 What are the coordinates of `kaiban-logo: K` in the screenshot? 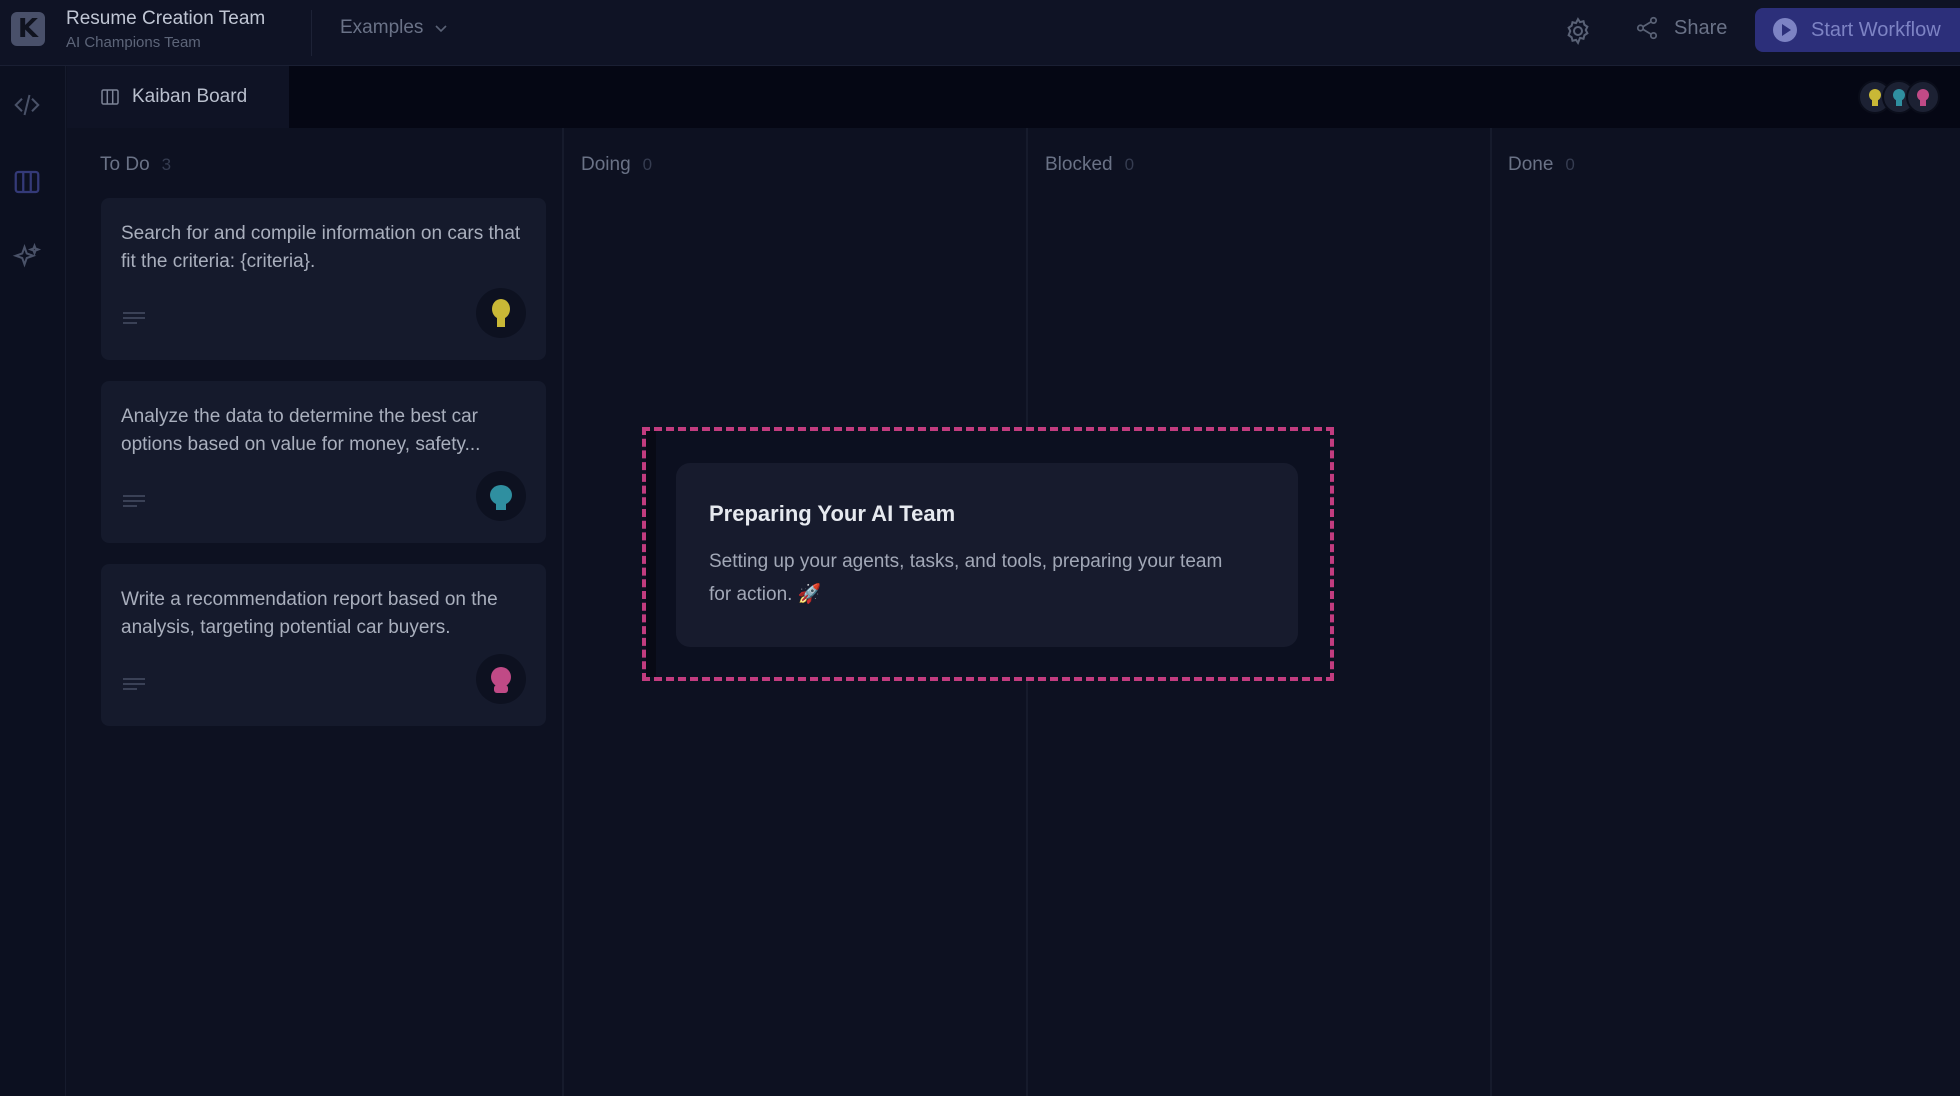 It's located at (28, 29).